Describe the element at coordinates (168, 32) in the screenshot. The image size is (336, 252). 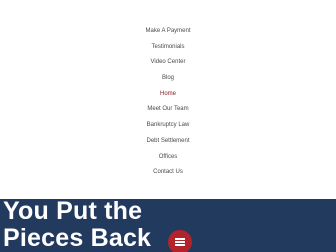
I see `nav-item-make-a-payment: Make A Payment` at that location.